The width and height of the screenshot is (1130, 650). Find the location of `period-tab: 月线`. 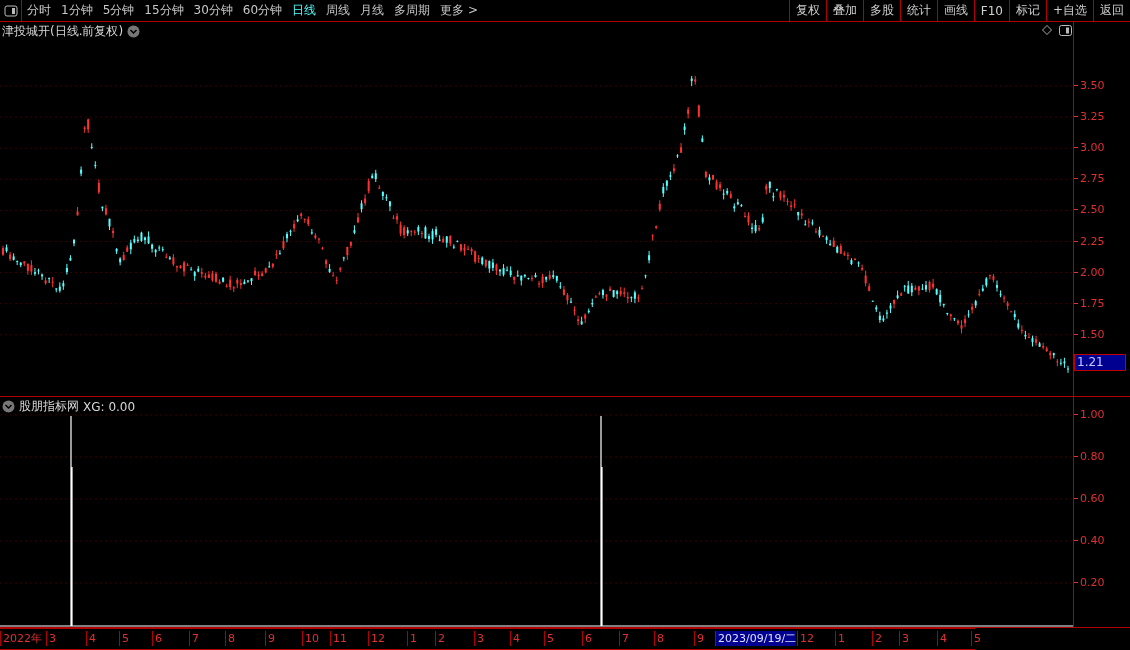

period-tab: 月线 is located at coordinates (372, 10).